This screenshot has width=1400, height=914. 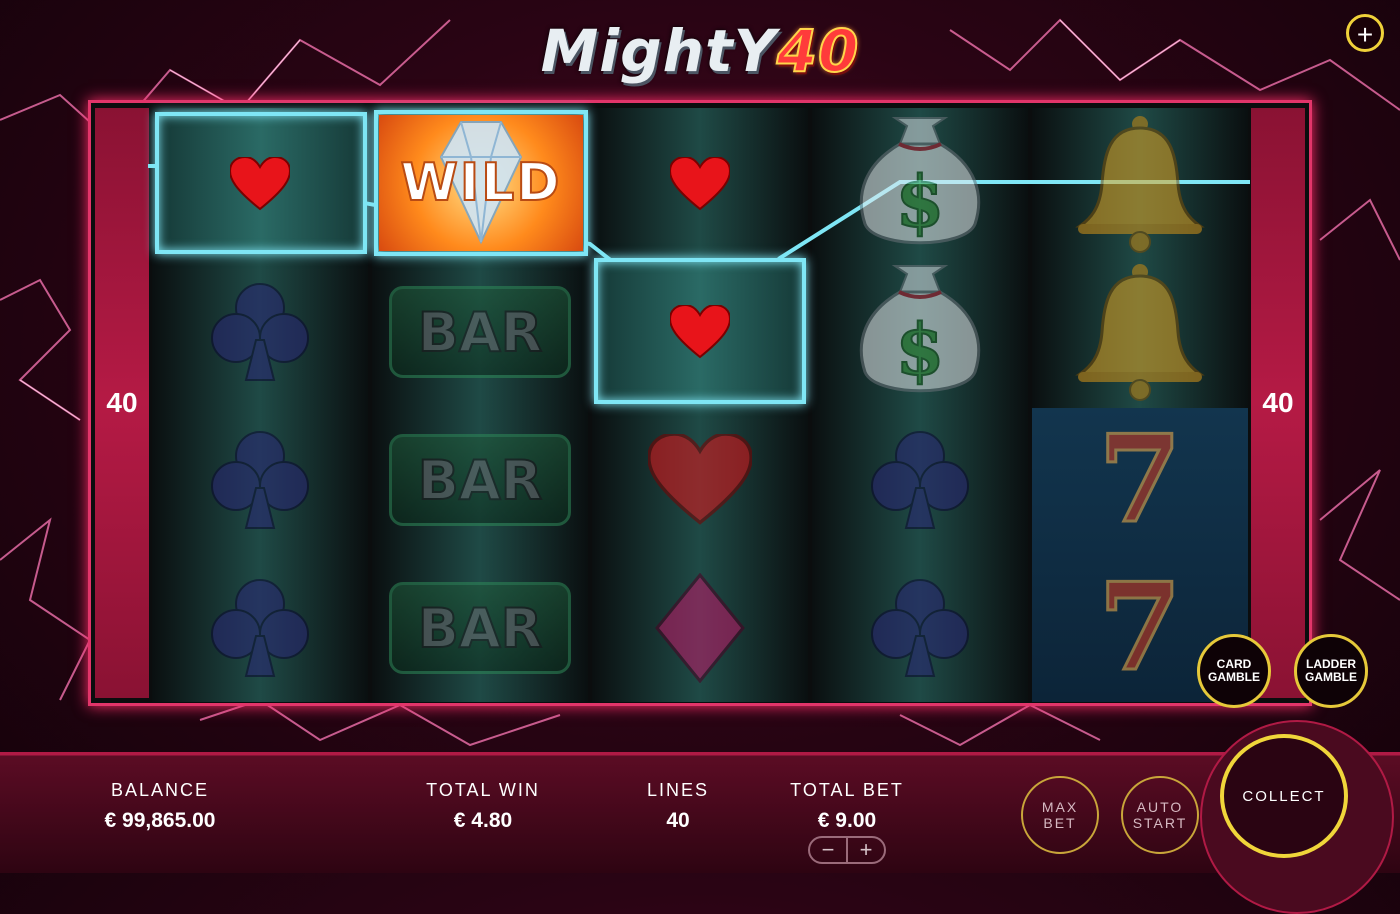 I want to click on lines-display: LINES 40, so click(x=678, y=806).